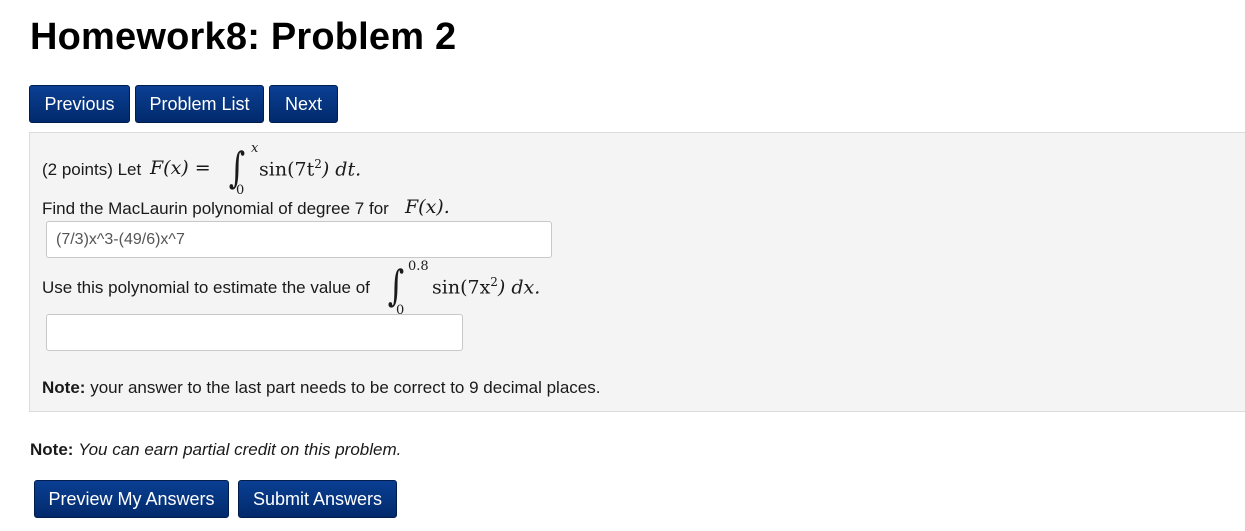 This screenshot has width=1245, height=531. I want to click on page-title: Homework8: Problem 2, so click(243, 37).